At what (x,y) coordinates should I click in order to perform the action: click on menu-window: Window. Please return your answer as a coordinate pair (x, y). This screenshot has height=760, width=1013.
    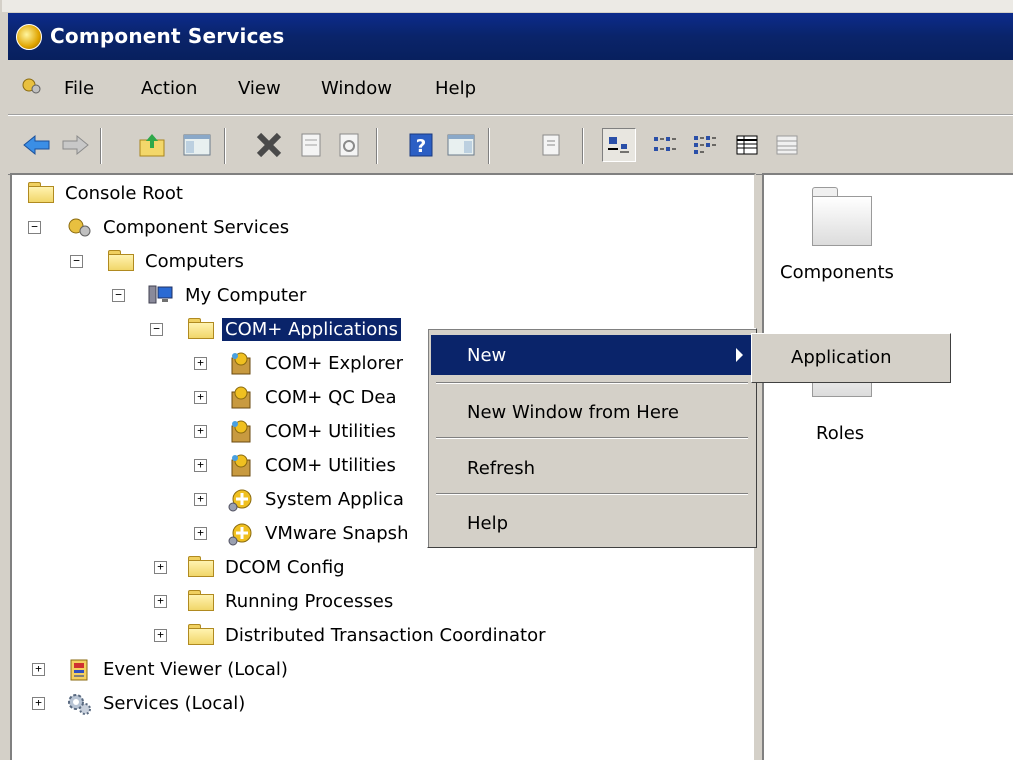
    Looking at the image, I should click on (356, 88).